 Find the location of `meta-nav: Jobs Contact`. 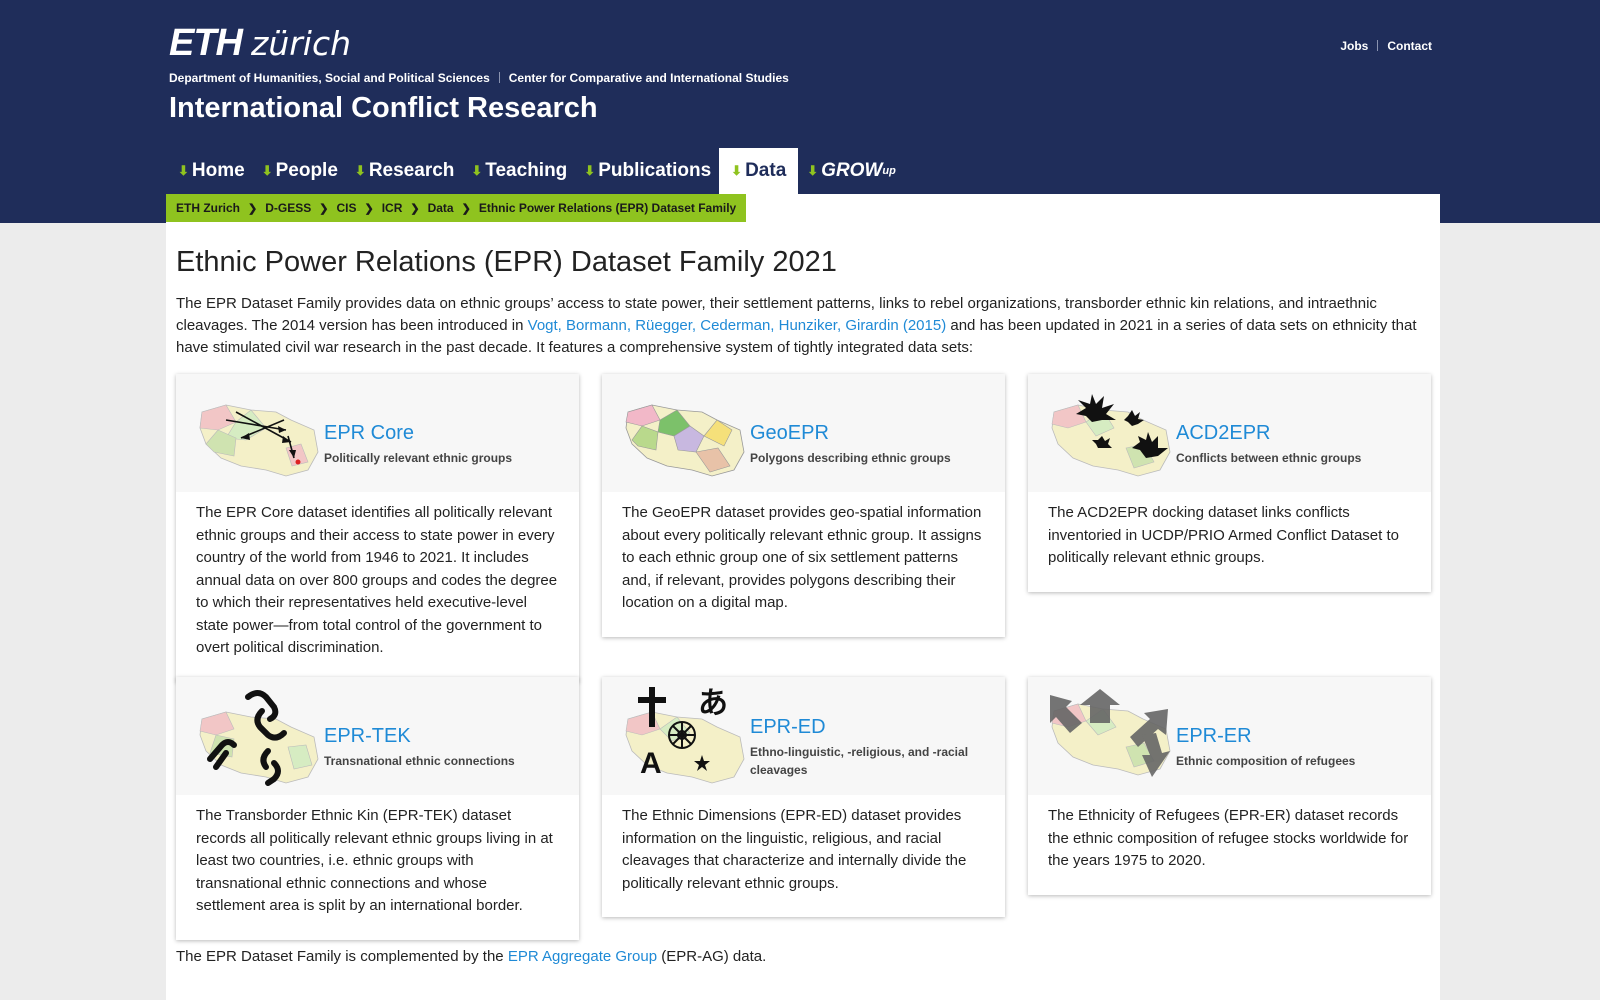

meta-nav: Jobs Contact is located at coordinates (1386, 46).